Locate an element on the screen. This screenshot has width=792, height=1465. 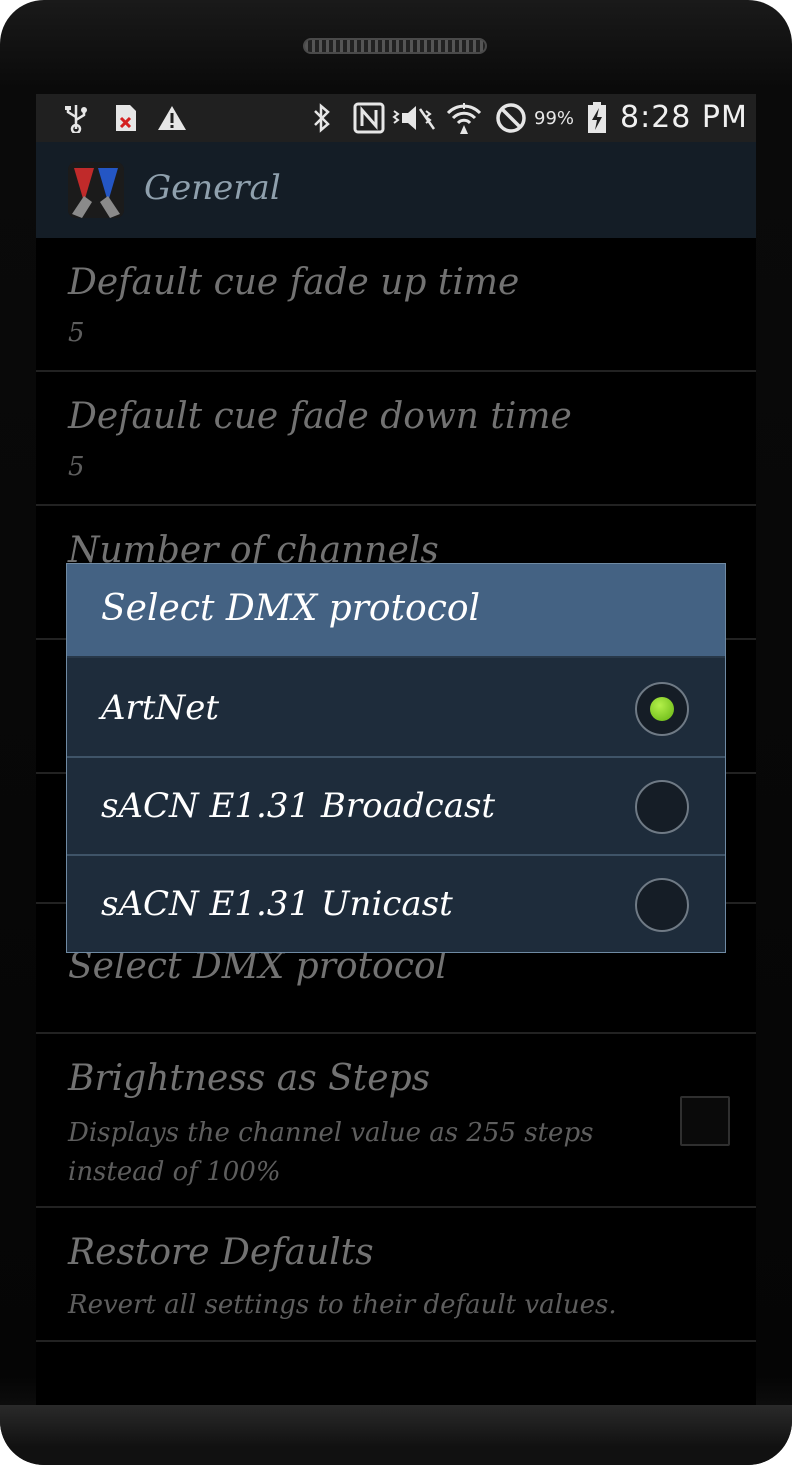
nfc-icon is located at coordinates (369, 118).